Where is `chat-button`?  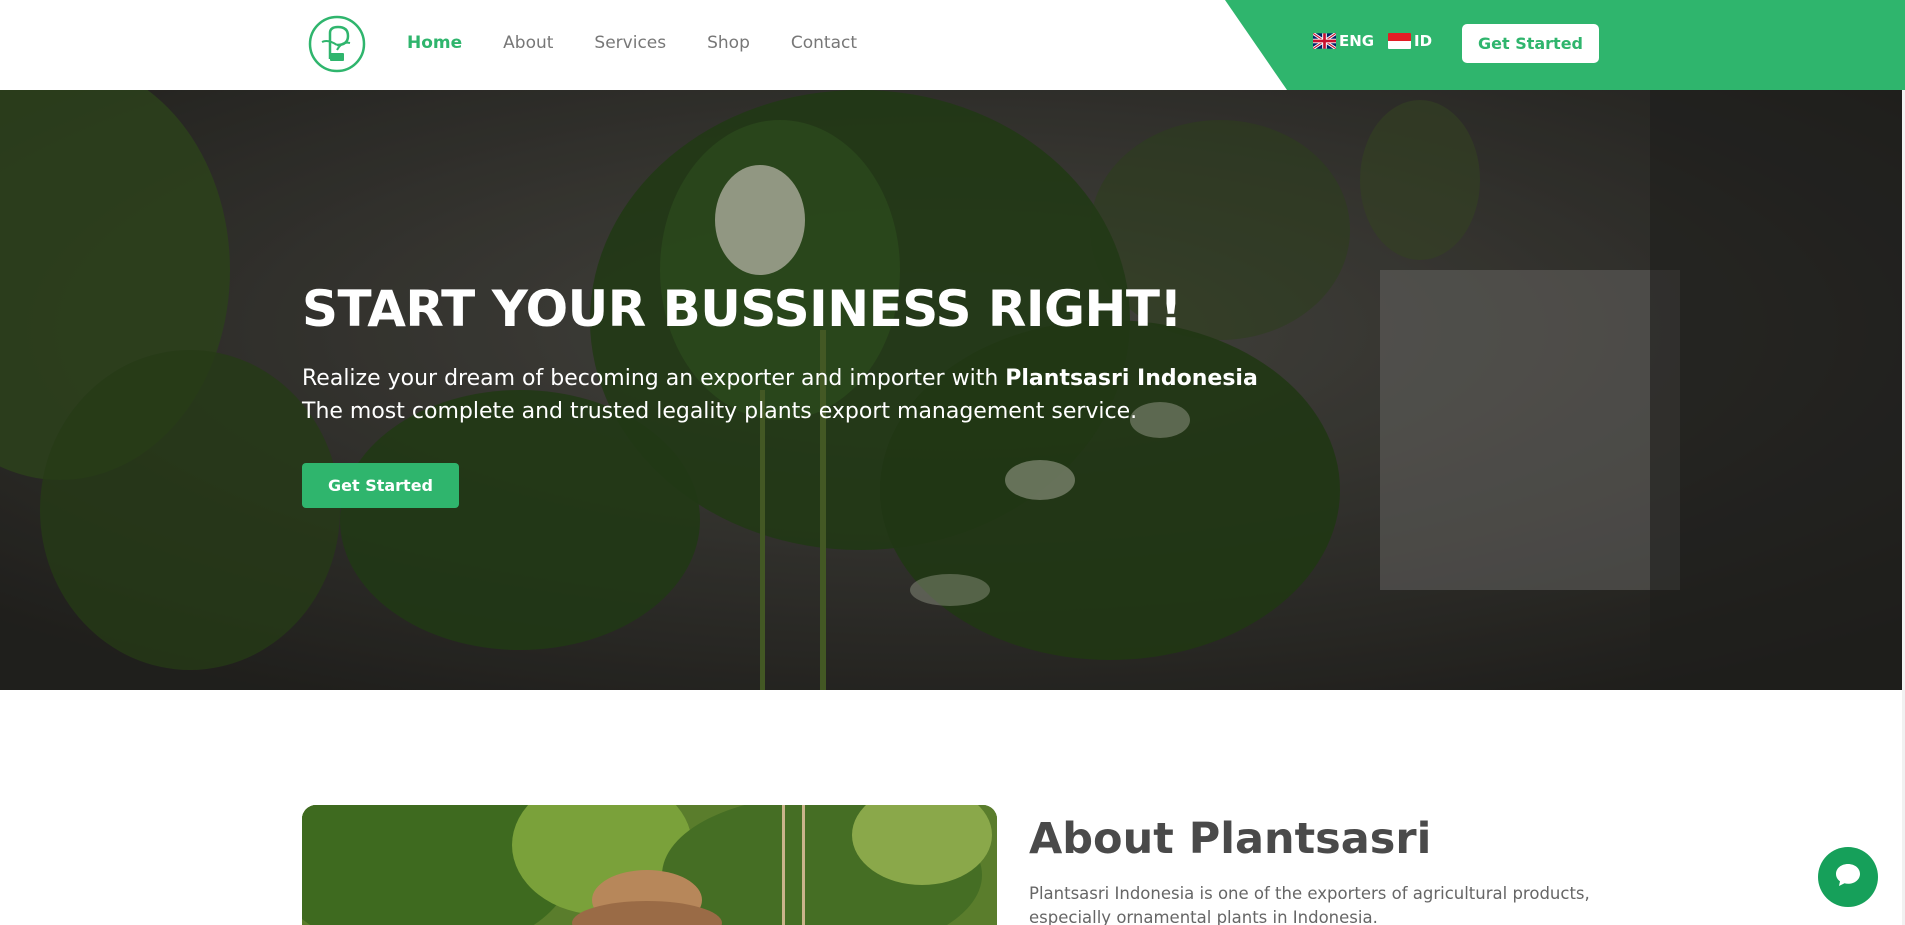 chat-button is located at coordinates (1848, 877).